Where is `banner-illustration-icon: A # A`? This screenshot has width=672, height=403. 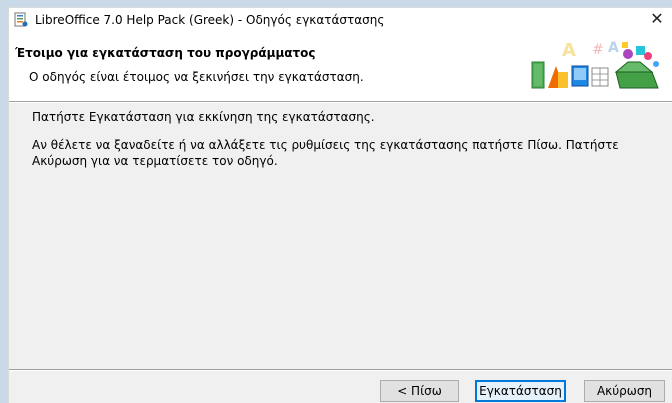
banner-illustration-icon: A # A is located at coordinates (595, 64).